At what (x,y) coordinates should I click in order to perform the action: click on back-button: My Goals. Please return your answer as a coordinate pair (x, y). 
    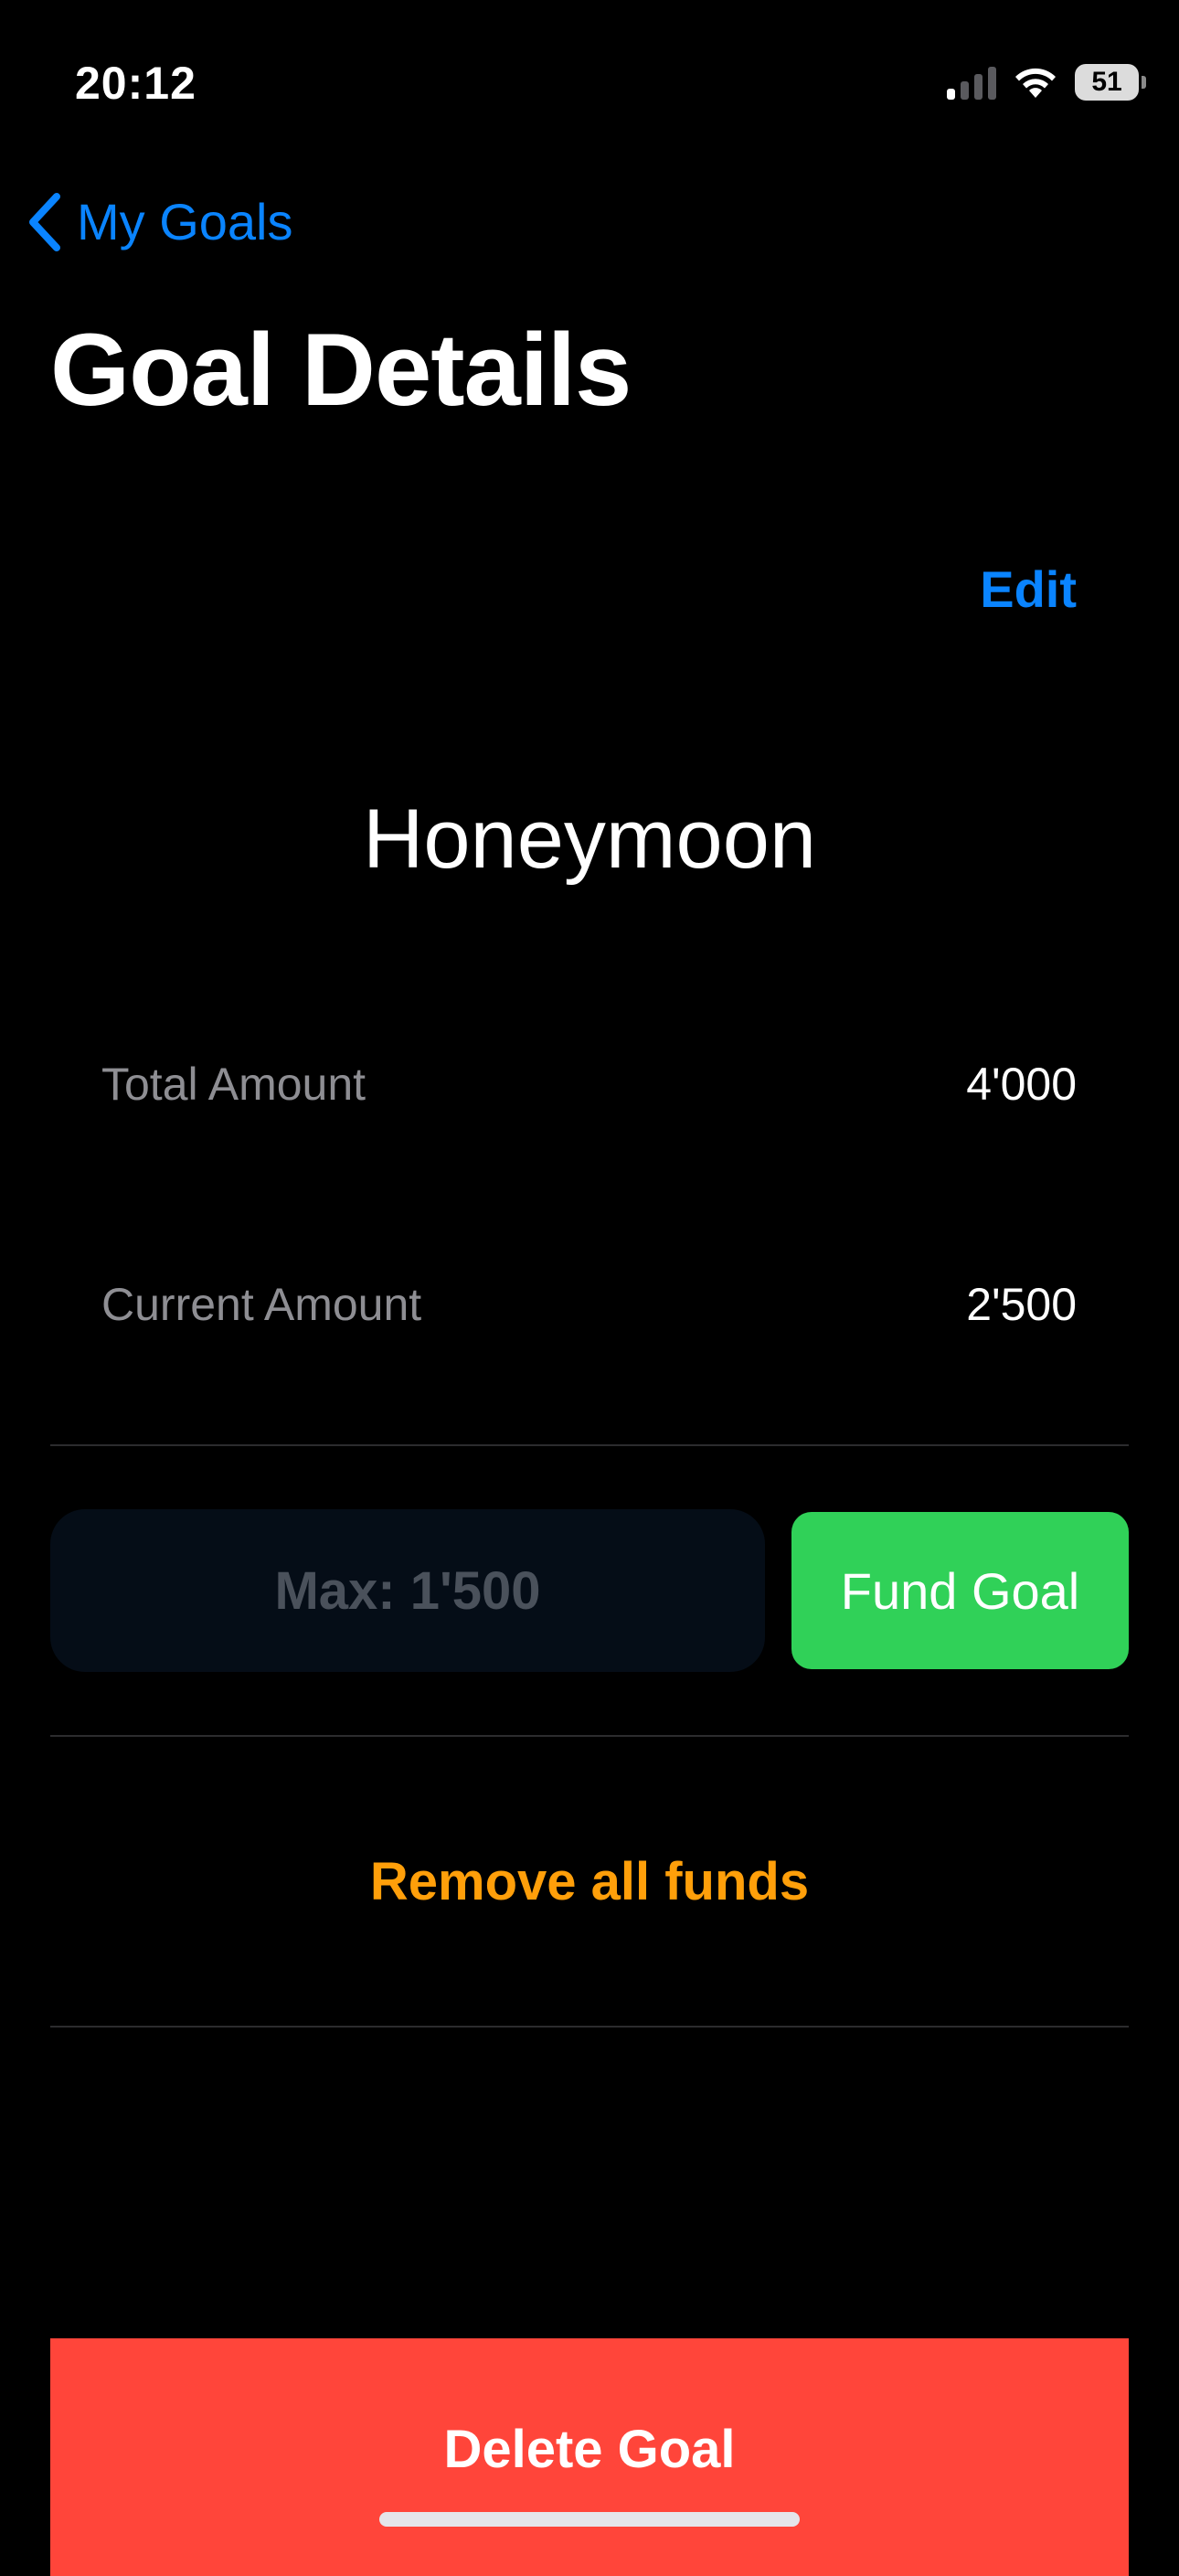
    Looking at the image, I should click on (160, 222).